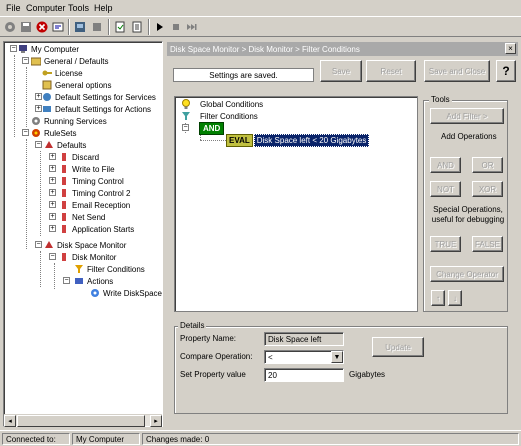  I want to click on close-icon: ×, so click(510, 48).